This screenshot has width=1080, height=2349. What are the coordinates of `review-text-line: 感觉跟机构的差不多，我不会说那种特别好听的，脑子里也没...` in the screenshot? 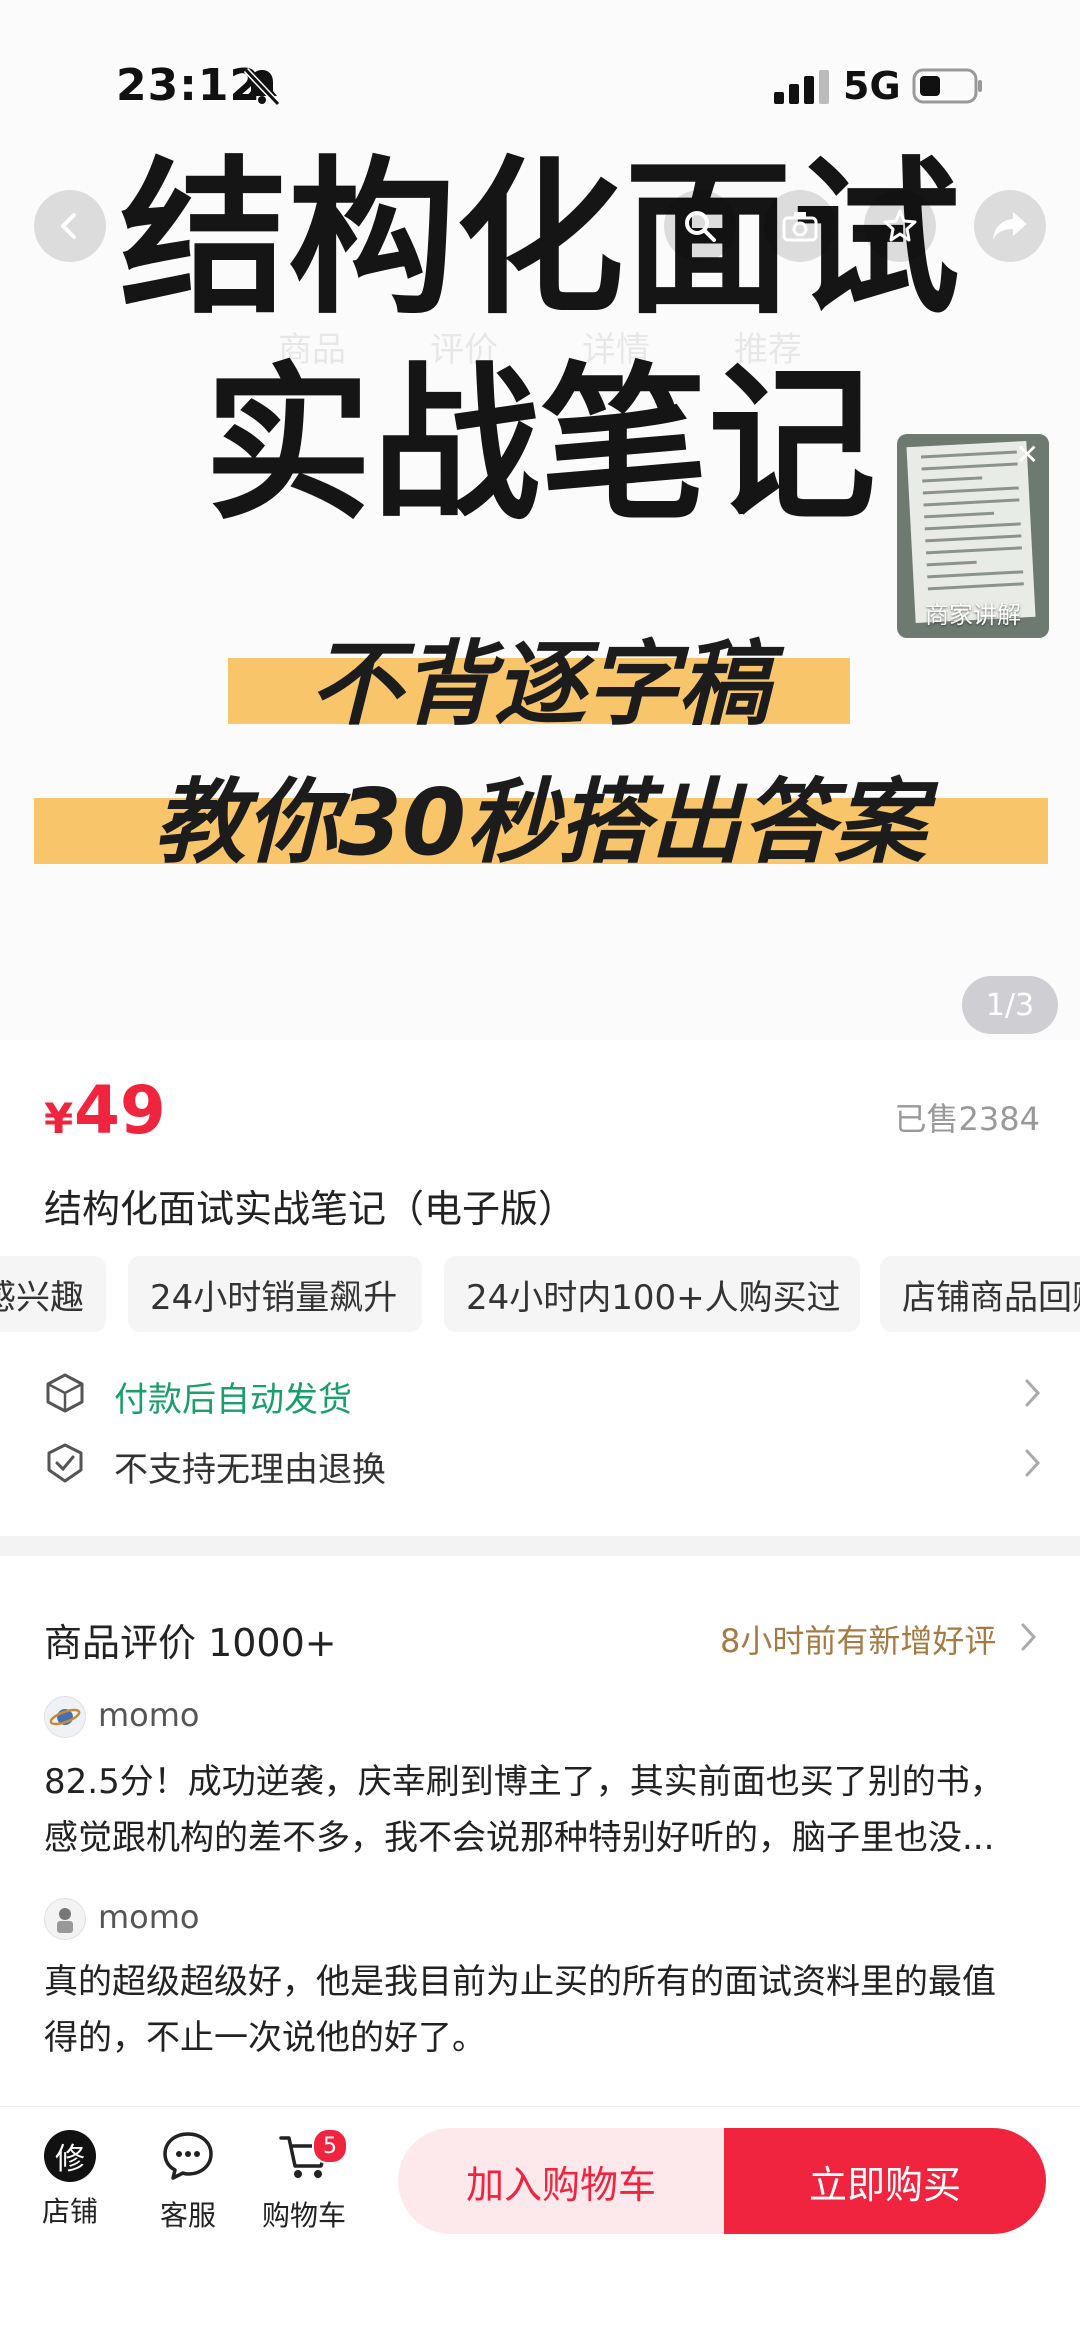 It's located at (519, 1838).